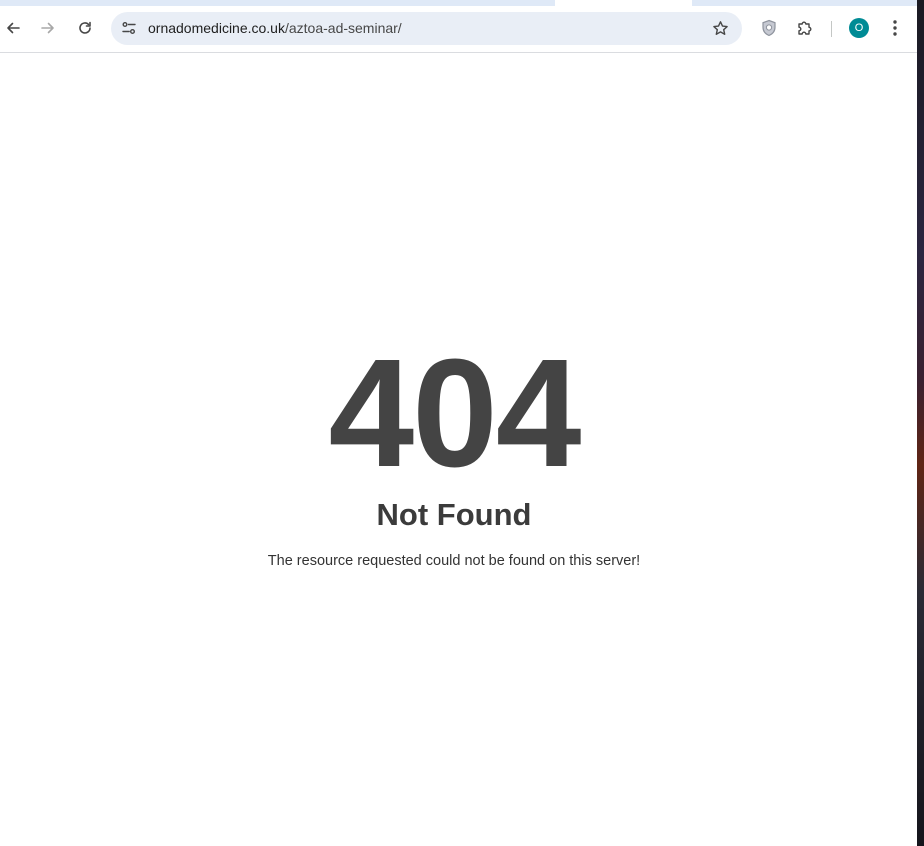 The height and width of the screenshot is (846, 924). I want to click on back-button, so click(14, 28).